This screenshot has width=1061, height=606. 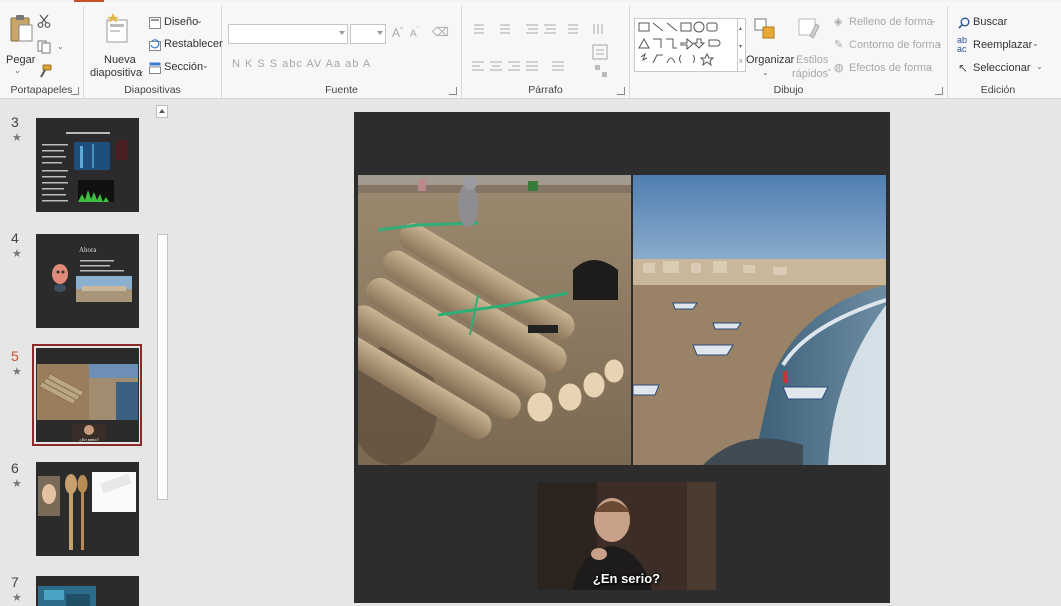 I want to click on section-icon, so click(x=155, y=68).